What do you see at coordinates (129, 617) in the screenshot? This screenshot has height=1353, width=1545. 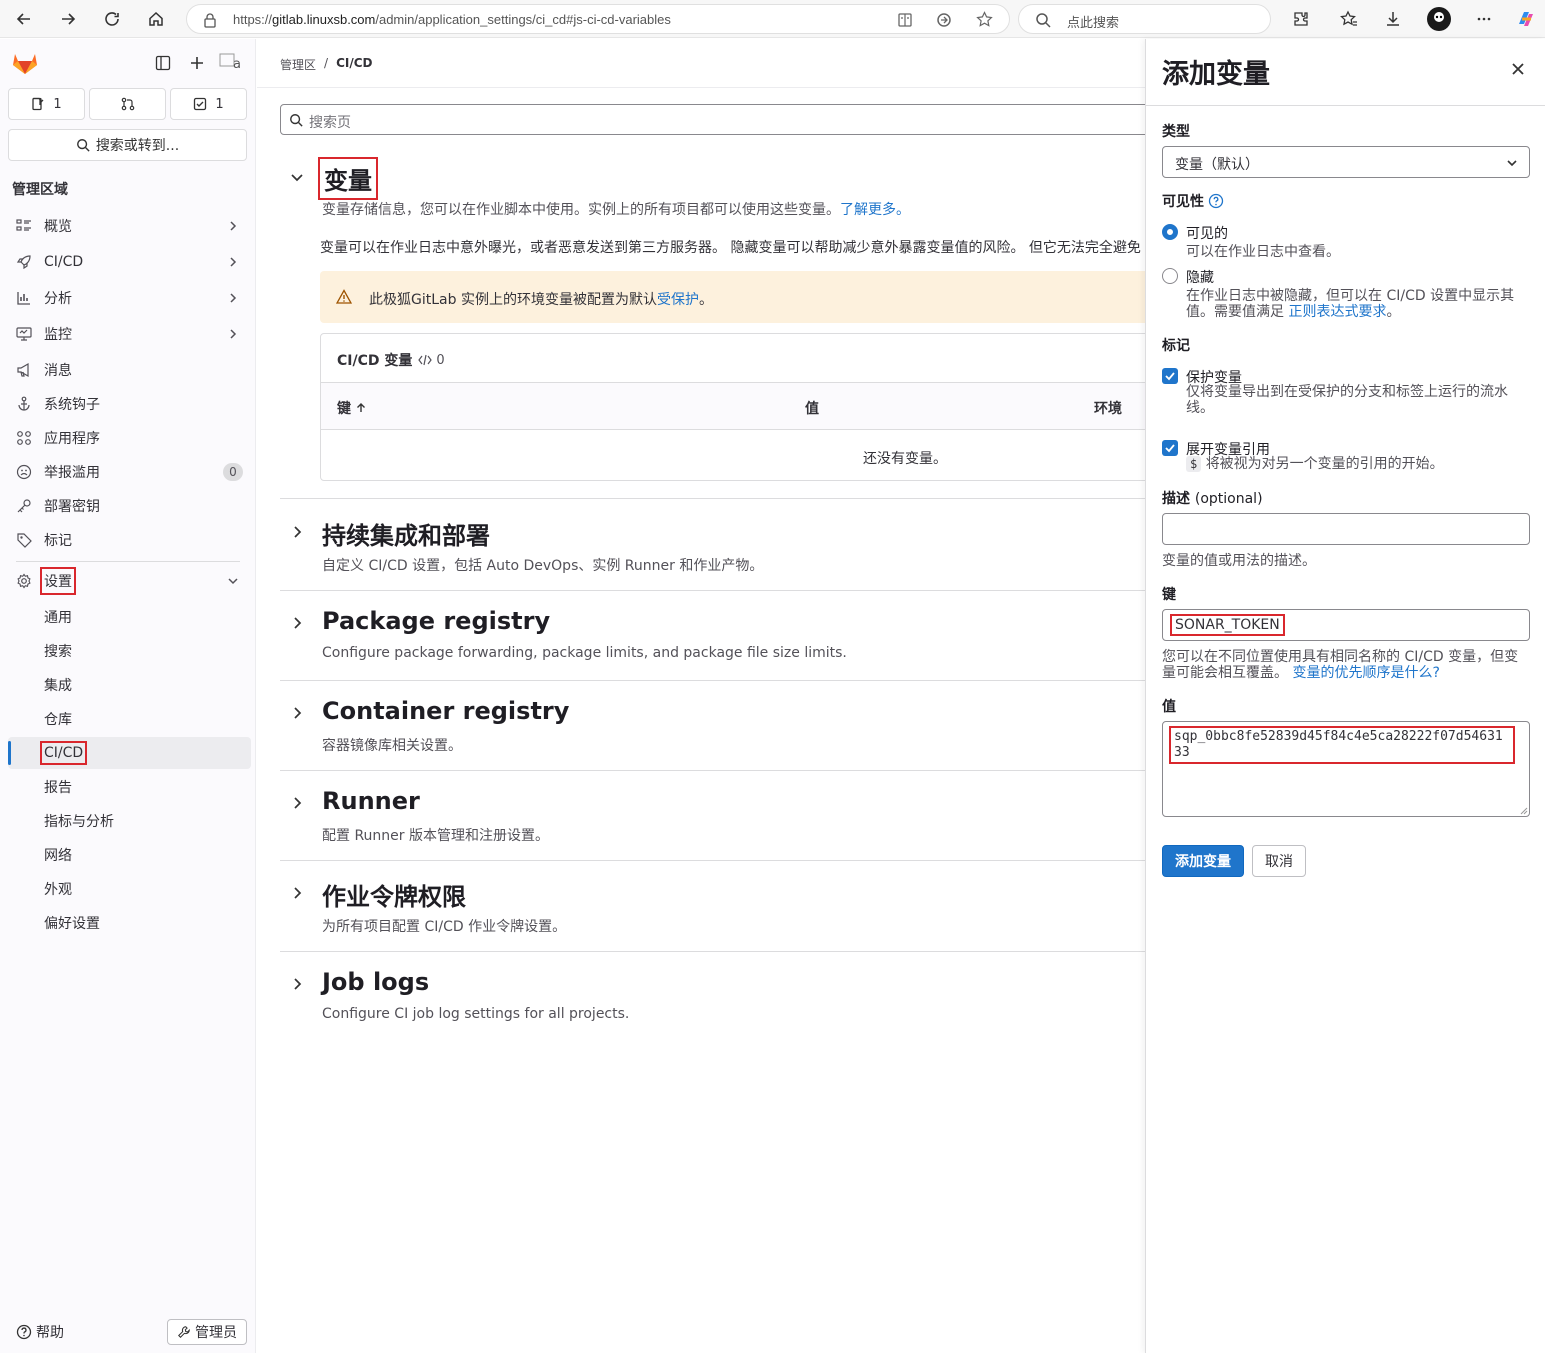 I see `nav-sub-general: 通用` at bounding box center [129, 617].